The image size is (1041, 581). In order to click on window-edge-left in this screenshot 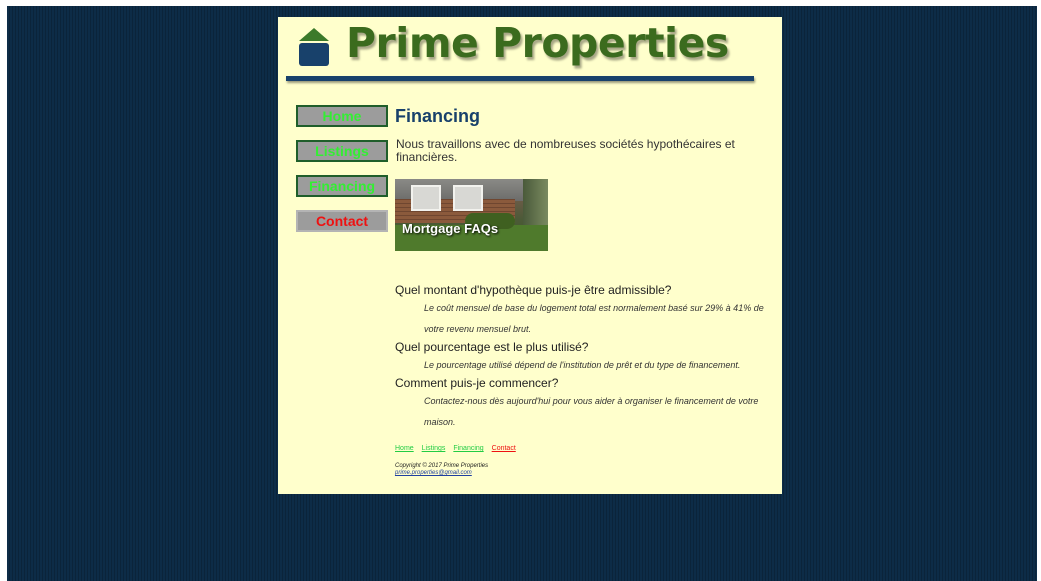, I will do `click(3, 290)`.